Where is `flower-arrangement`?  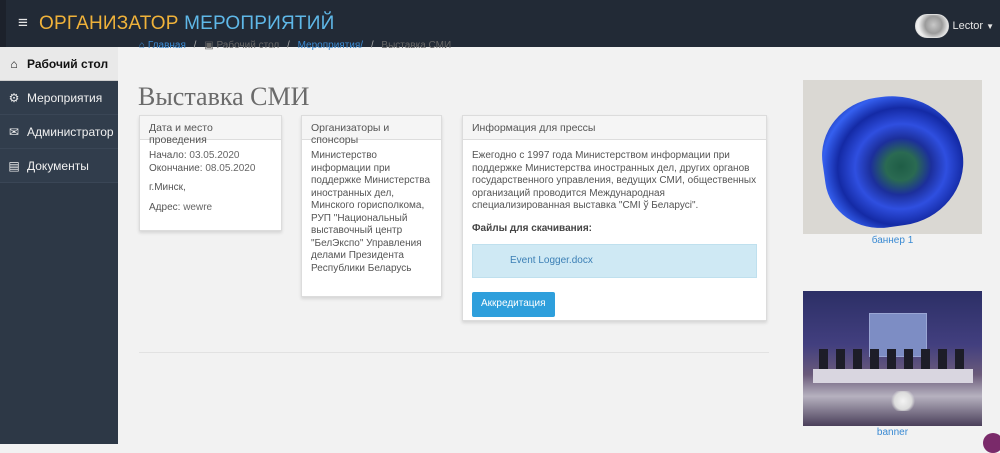 flower-arrangement is located at coordinates (903, 401).